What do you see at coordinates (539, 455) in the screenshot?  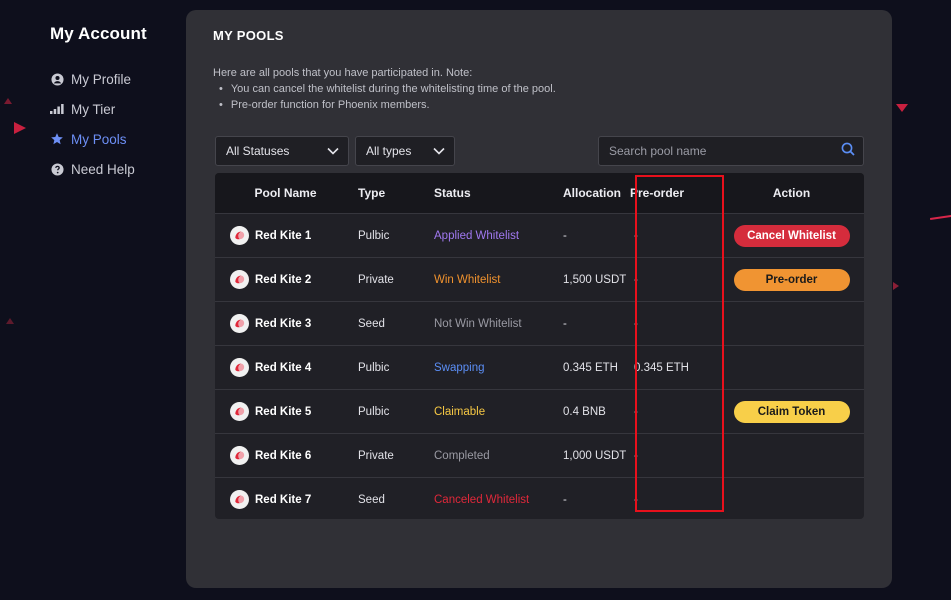 I see `table-row: Red Kite 6 Private Completed 1,000 USDT -` at bounding box center [539, 455].